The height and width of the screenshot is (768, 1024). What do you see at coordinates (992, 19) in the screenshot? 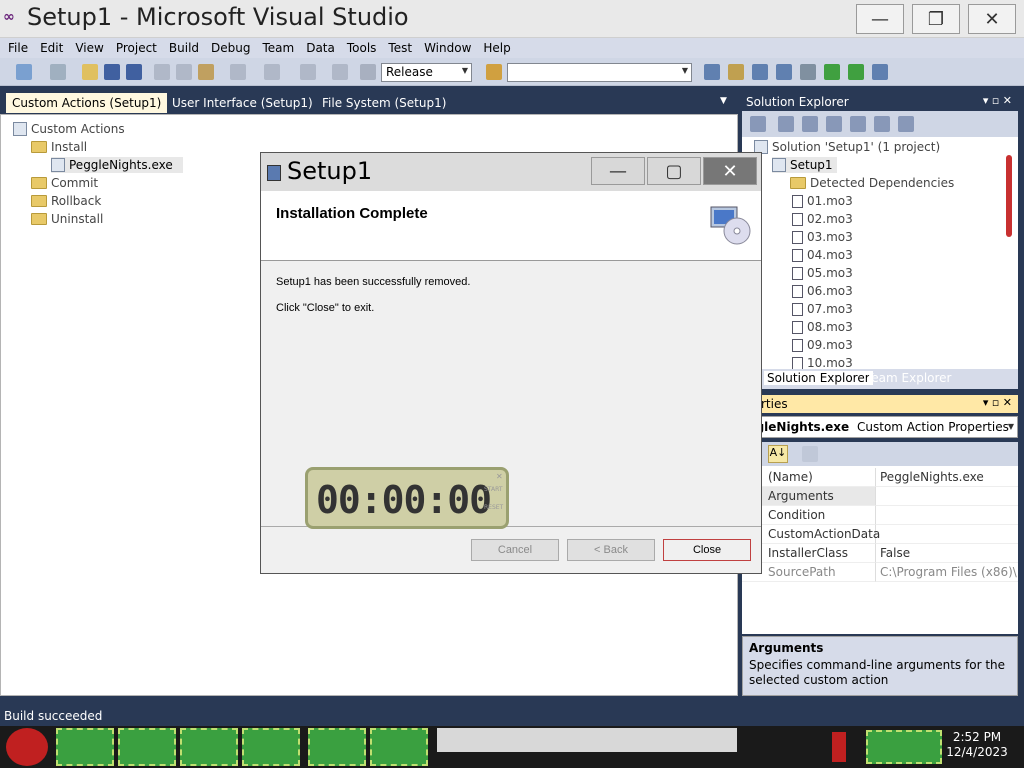
I see `close-window-button: ✕` at bounding box center [992, 19].